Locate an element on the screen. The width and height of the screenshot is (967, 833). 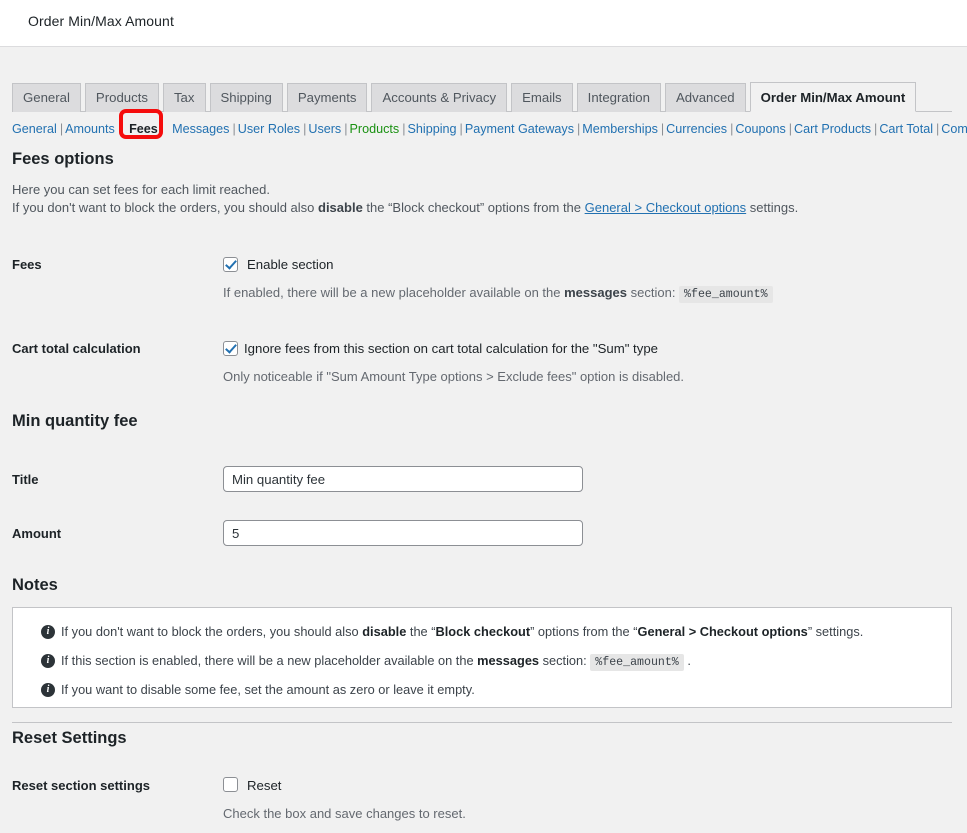
general-checkout-options-link: General > Checkout options is located at coordinates (666, 207).